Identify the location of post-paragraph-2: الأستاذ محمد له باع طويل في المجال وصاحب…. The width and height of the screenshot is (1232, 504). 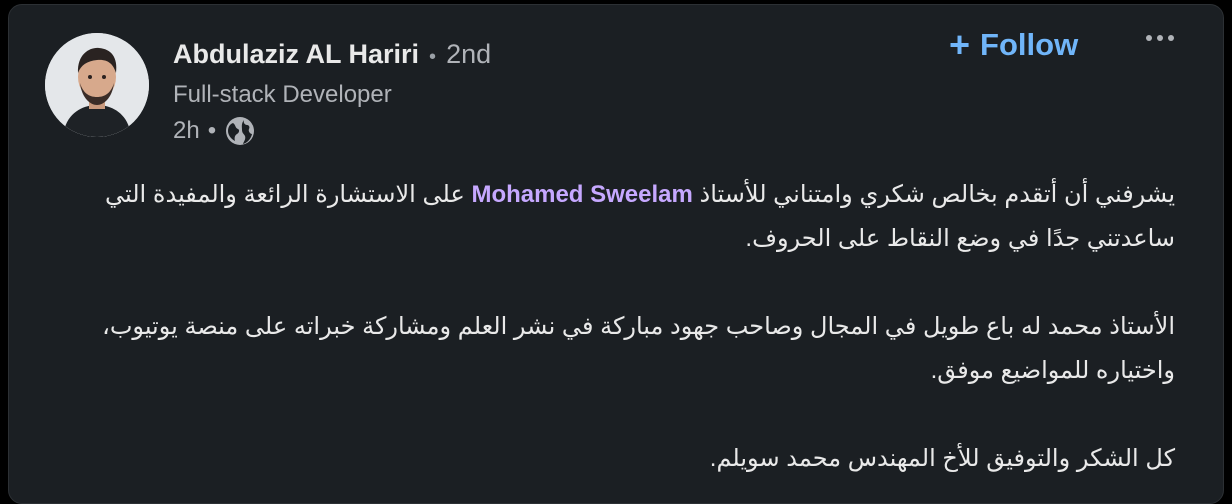
(638, 348).